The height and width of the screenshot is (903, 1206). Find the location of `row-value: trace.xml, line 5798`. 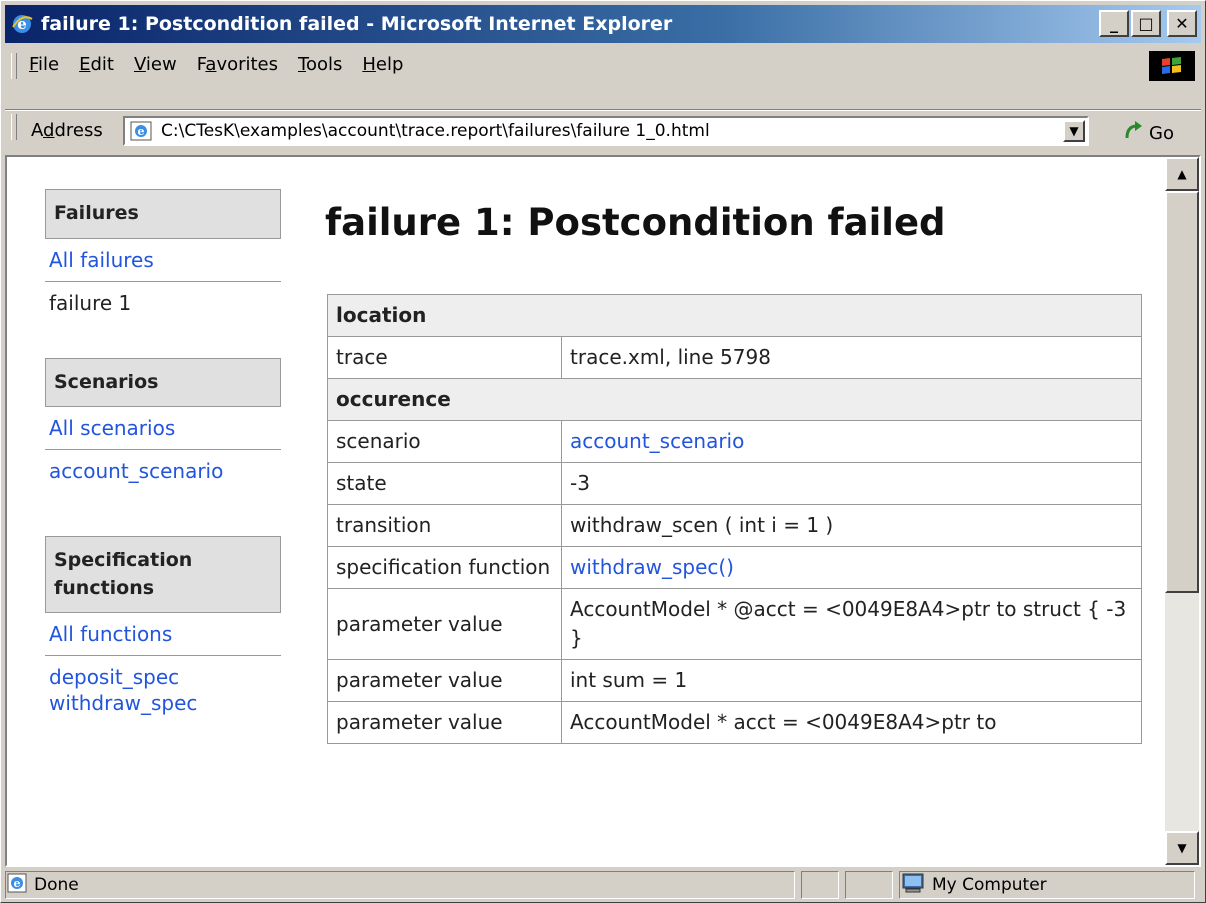

row-value: trace.xml, line 5798 is located at coordinates (851, 357).